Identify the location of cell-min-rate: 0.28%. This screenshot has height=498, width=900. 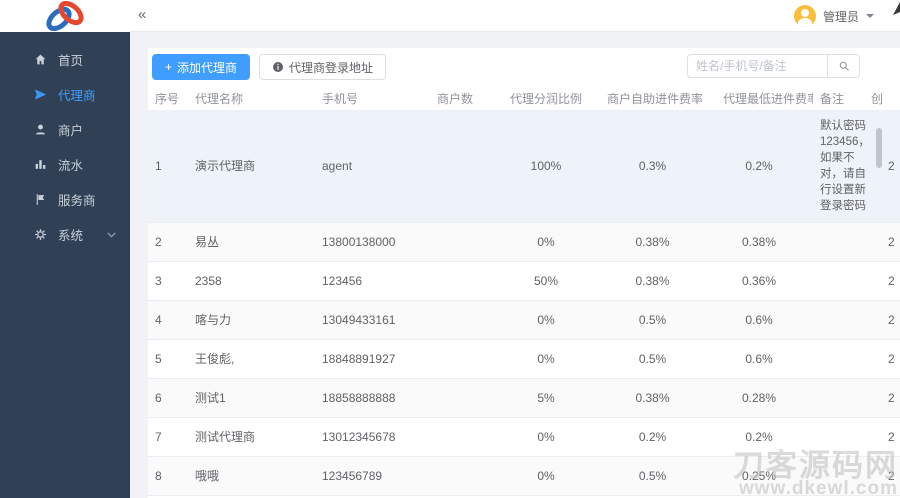
(764, 398).